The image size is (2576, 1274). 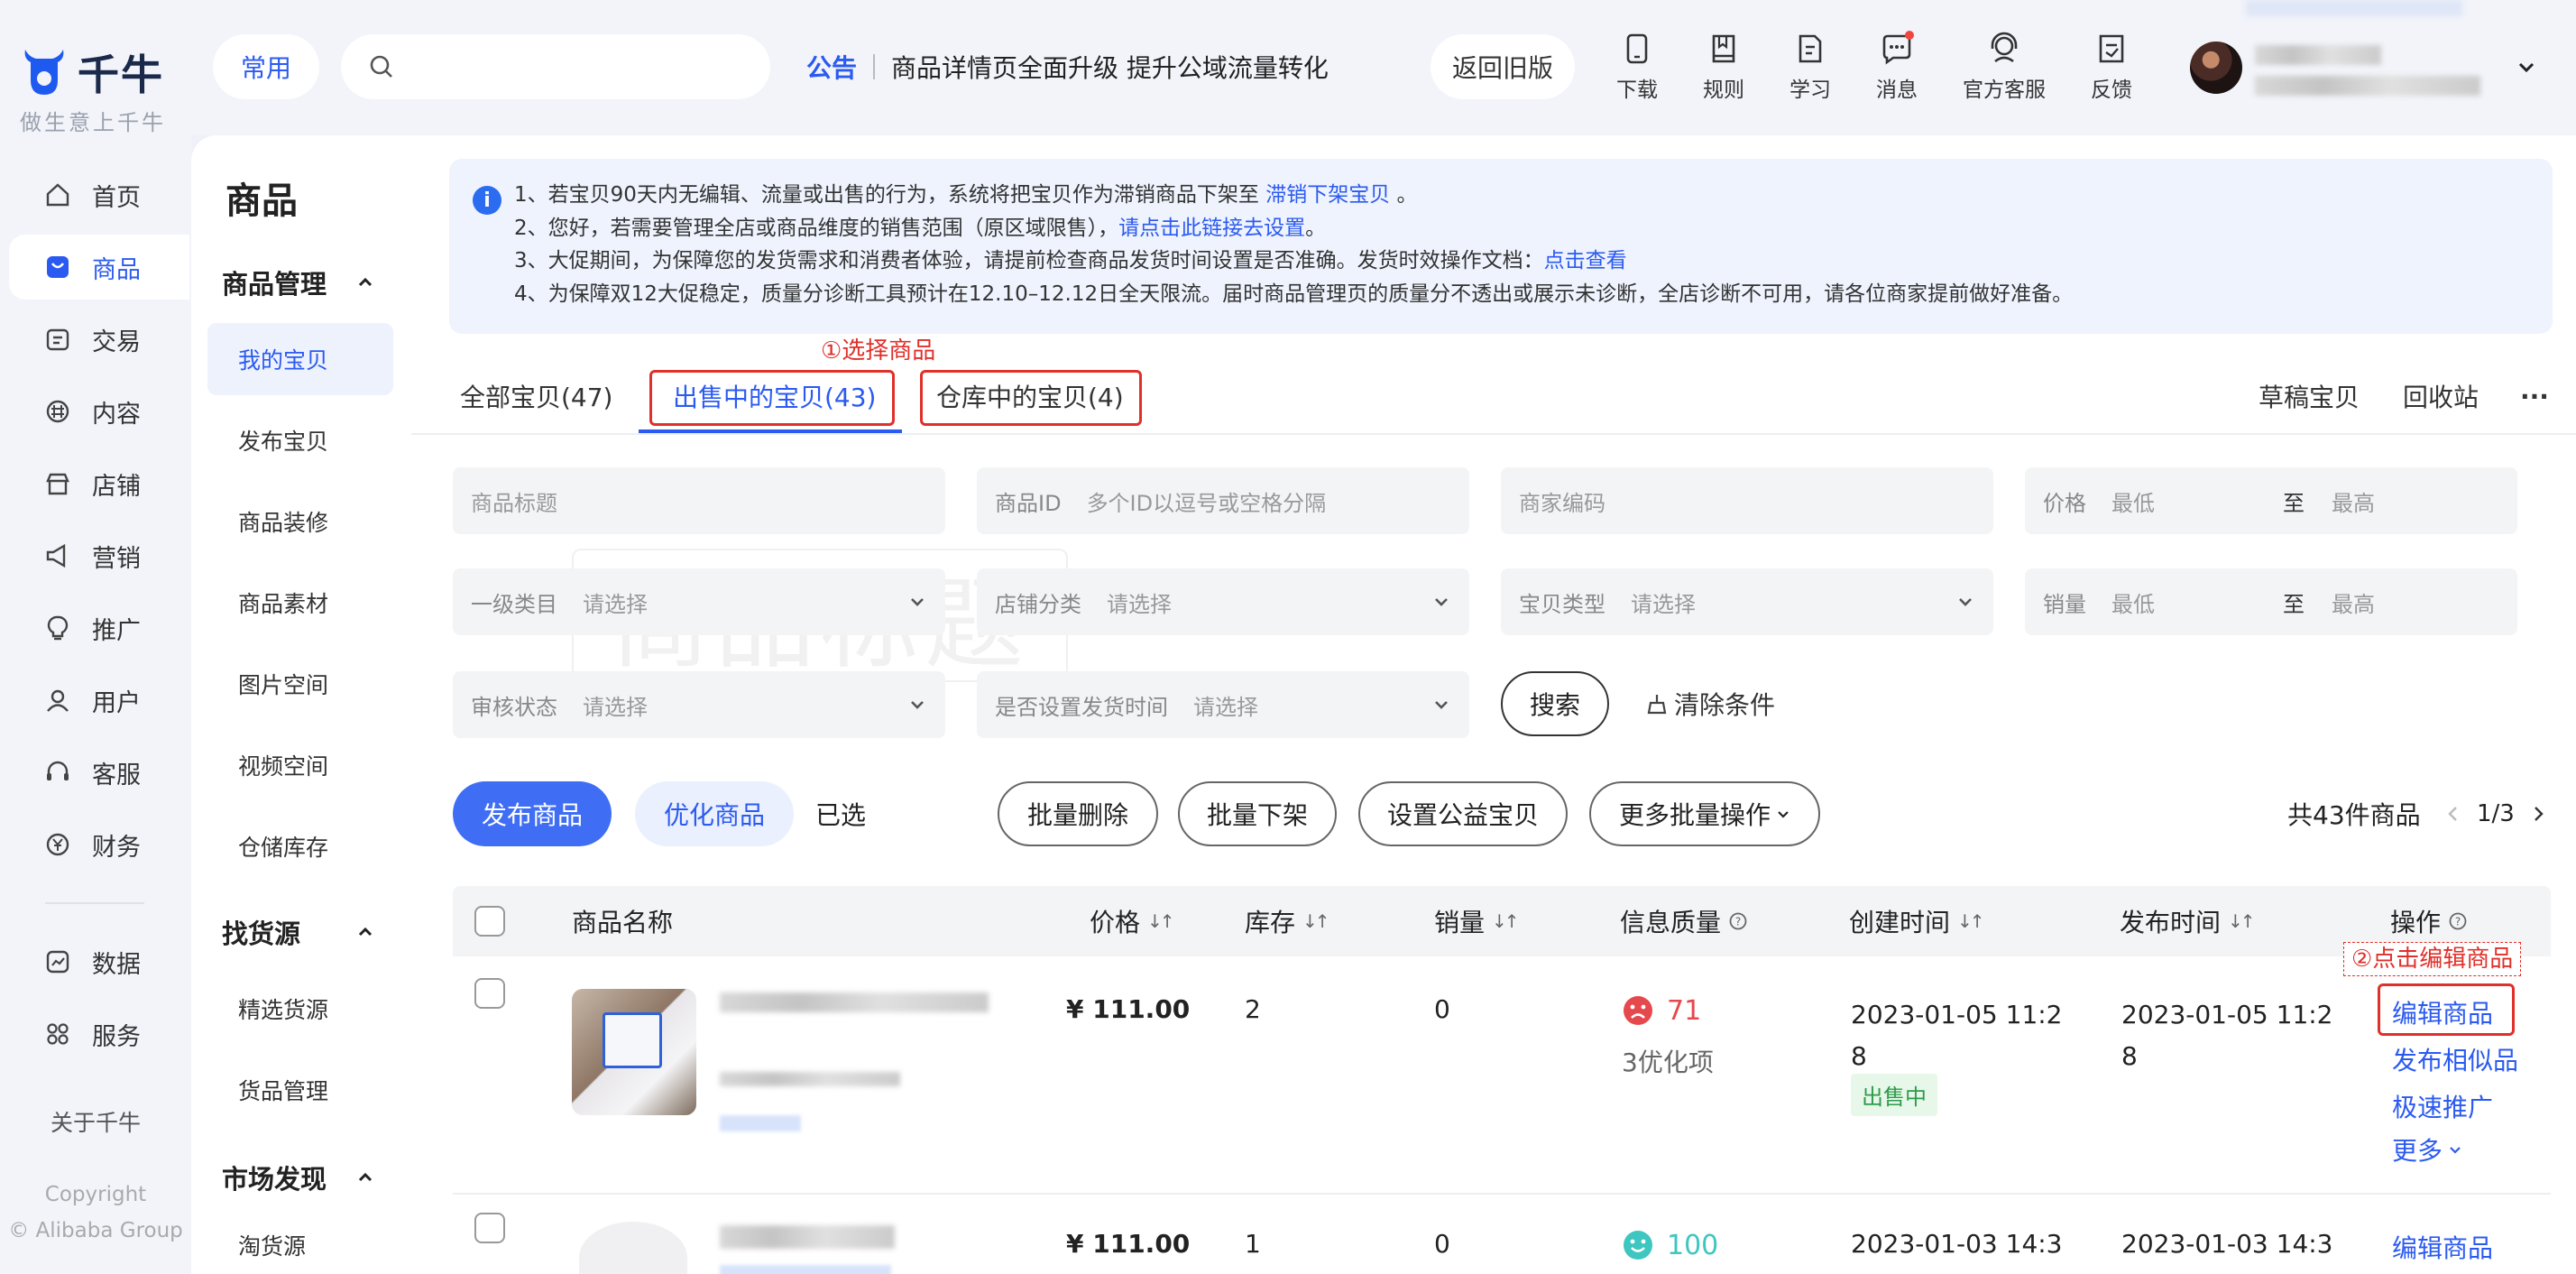 I want to click on avatar, so click(x=2216, y=68).